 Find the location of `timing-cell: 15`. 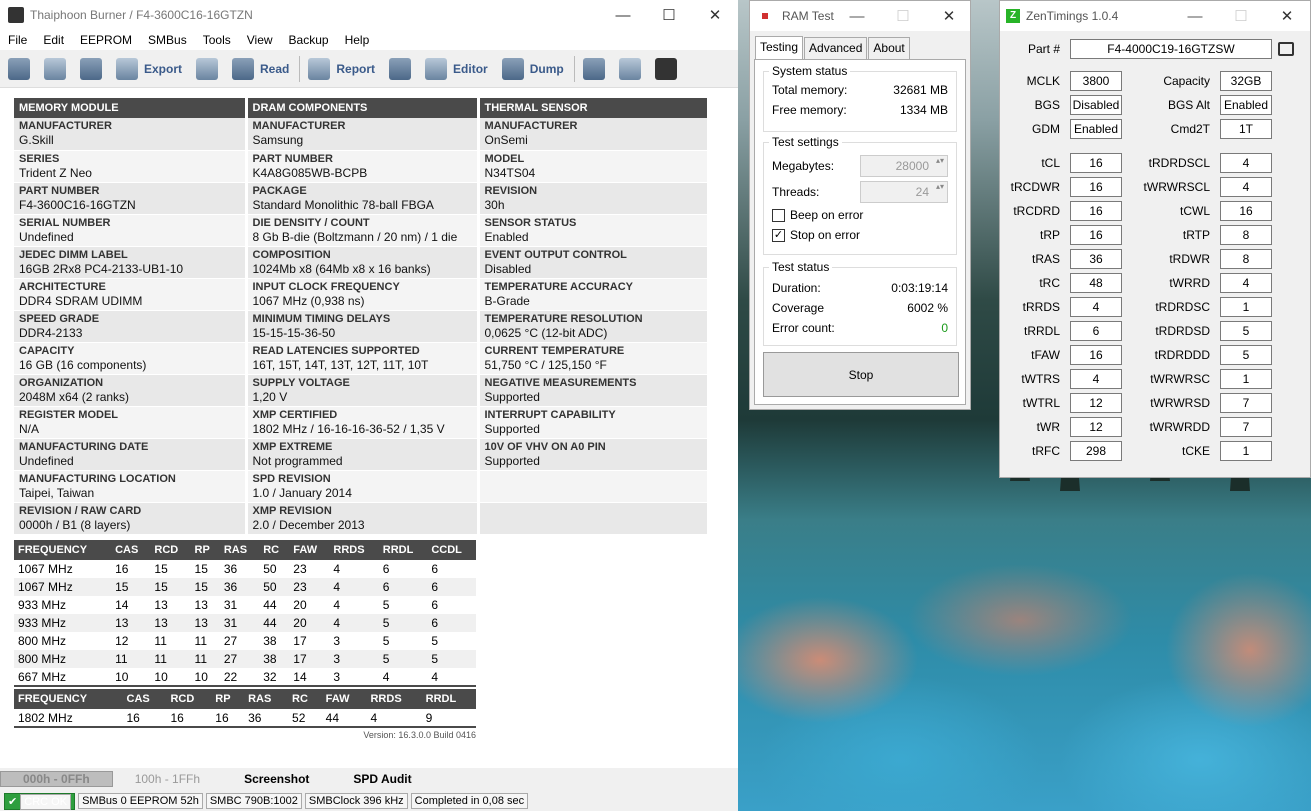

timing-cell: 15 is located at coordinates (170, 587).